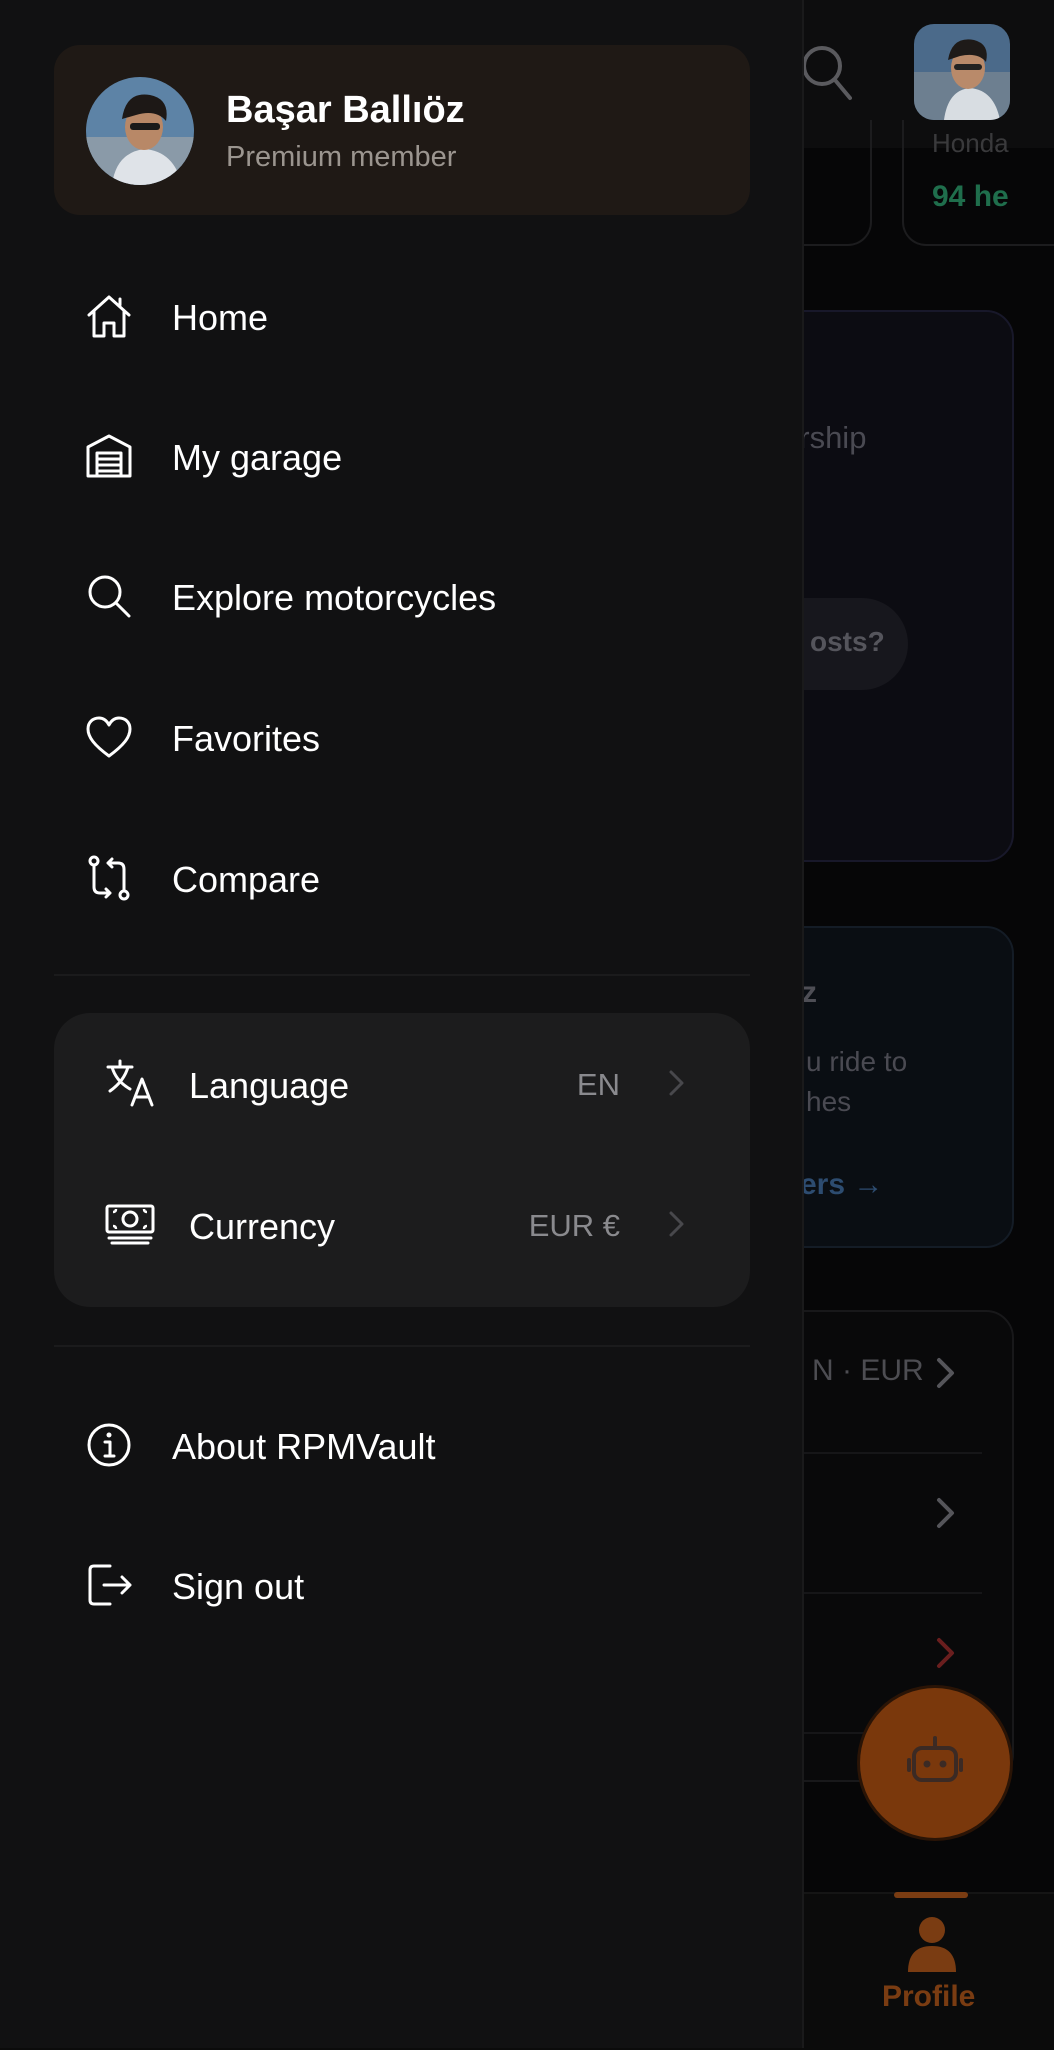  I want to click on menu-item-label: Compare, so click(246, 879).